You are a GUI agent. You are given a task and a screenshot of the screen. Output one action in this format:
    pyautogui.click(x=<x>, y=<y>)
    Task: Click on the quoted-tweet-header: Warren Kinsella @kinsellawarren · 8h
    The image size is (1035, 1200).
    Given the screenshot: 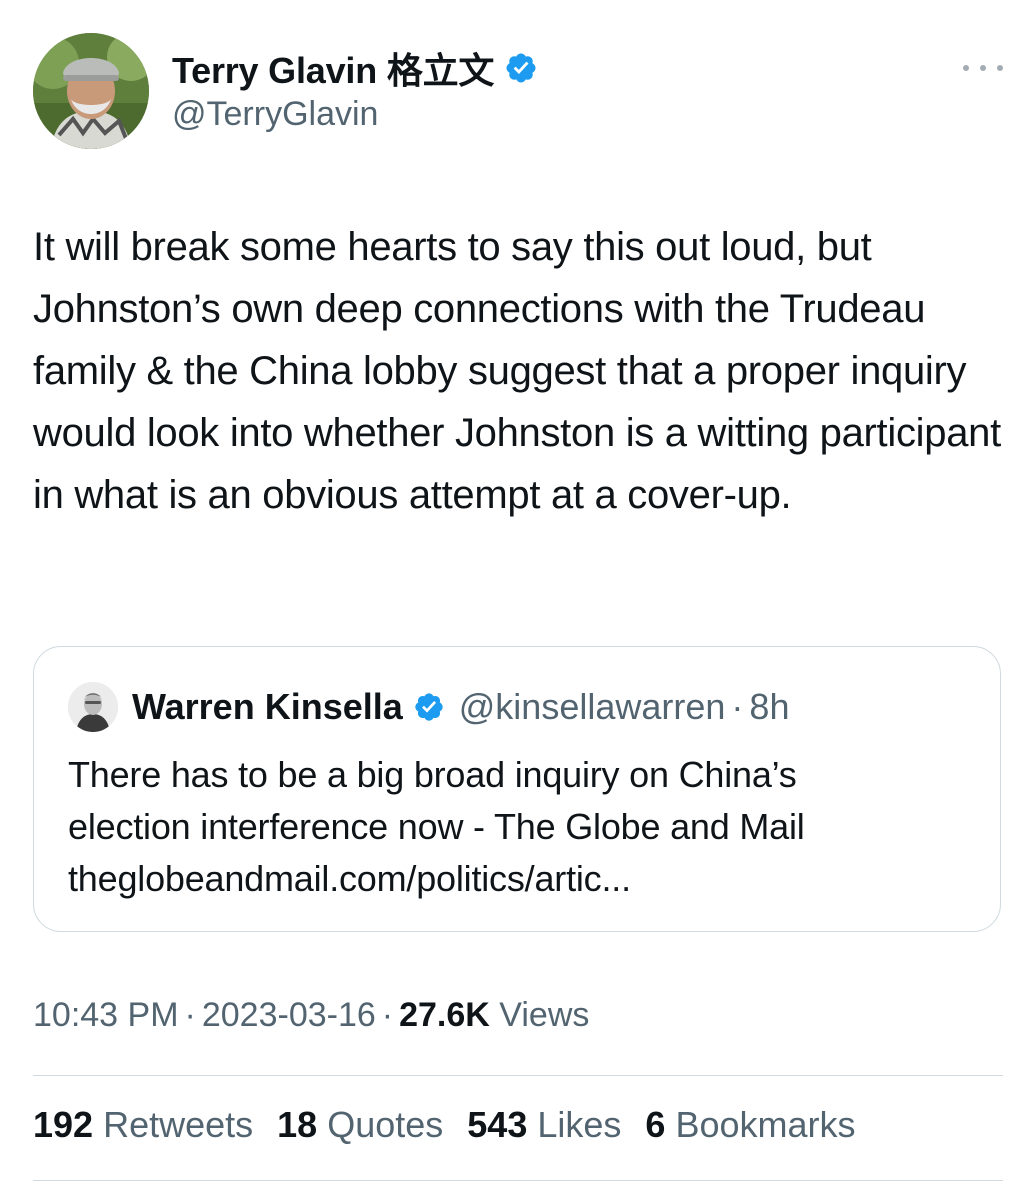 What is the action you would take?
    pyautogui.click(x=428, y=707)
    